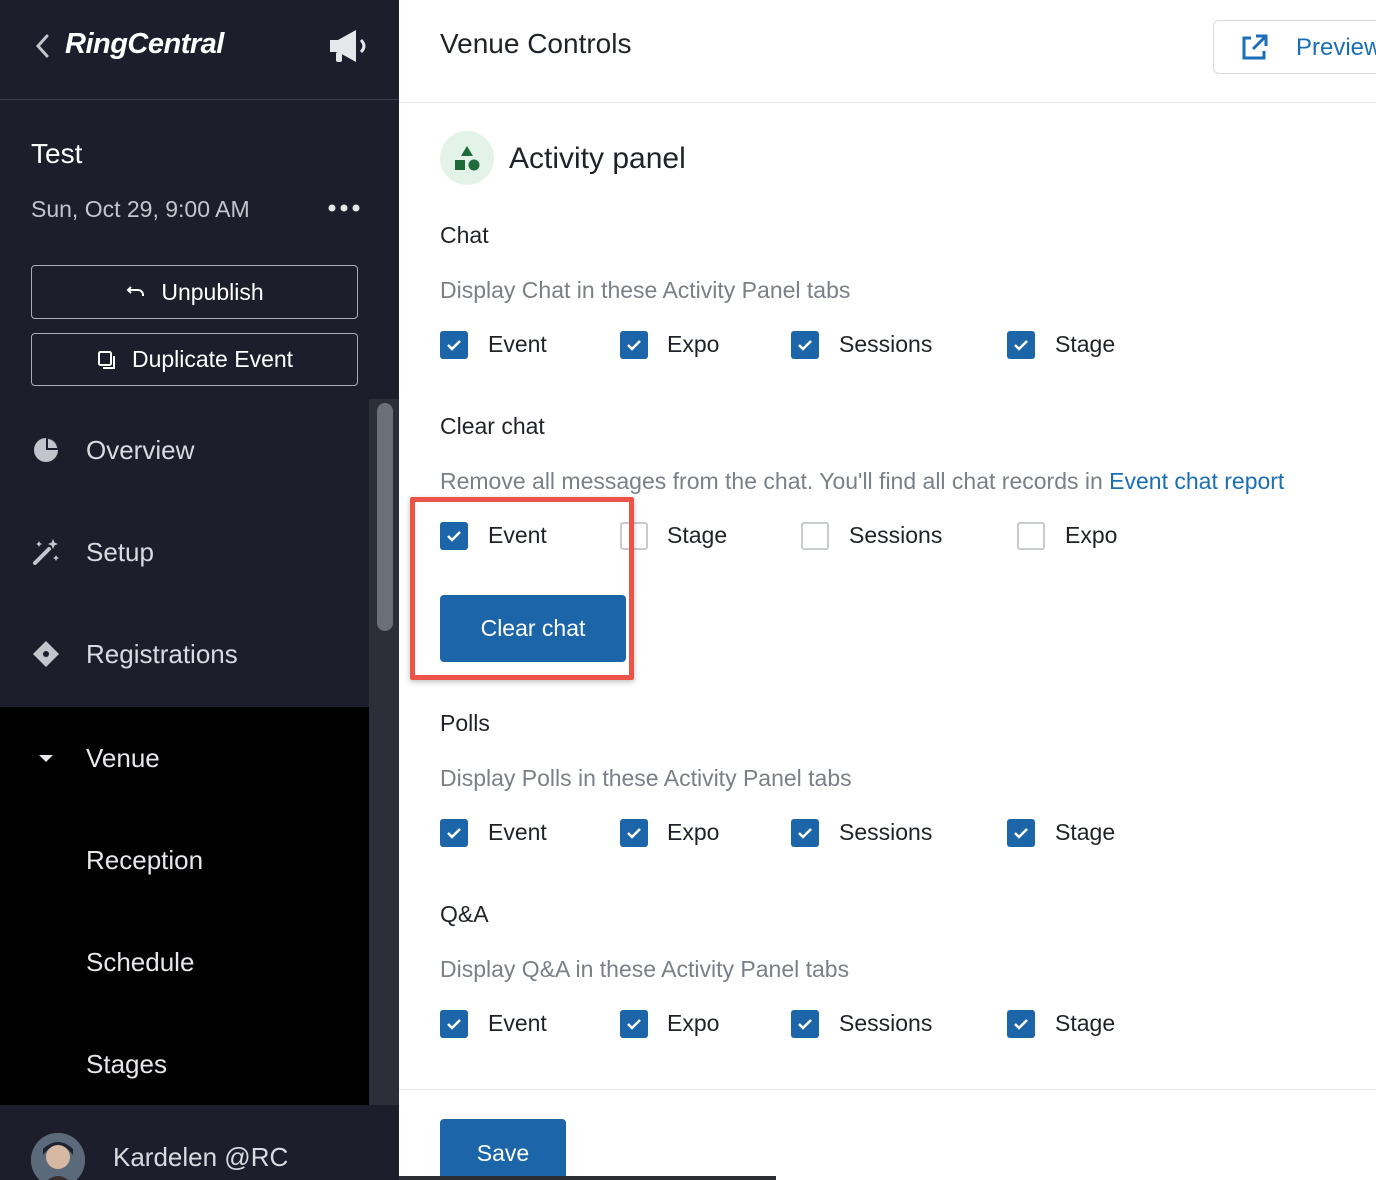  What do you see at coordinates (887, 1089) in the screenshot?
I see `footer-divider` at bounding box center [887, 1089].